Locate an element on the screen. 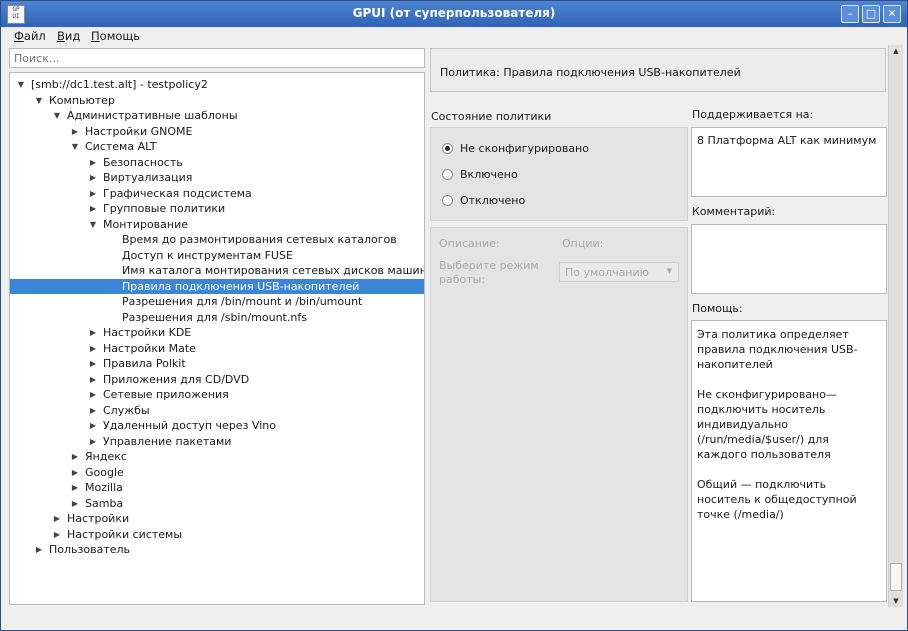 The width and height of the screenshot is (908, 631). tree-item-label: Виртуализация is located at coordinates (148, 177).